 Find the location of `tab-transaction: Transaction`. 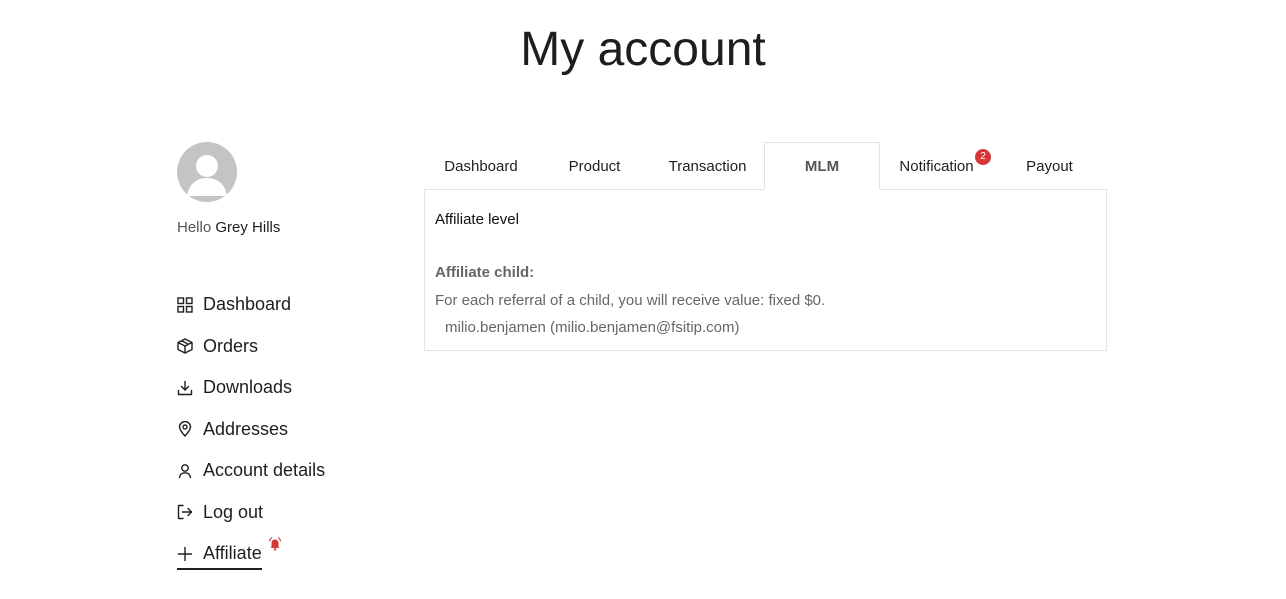

tab-transaction: Transaction is located at coordinates (707, 165).